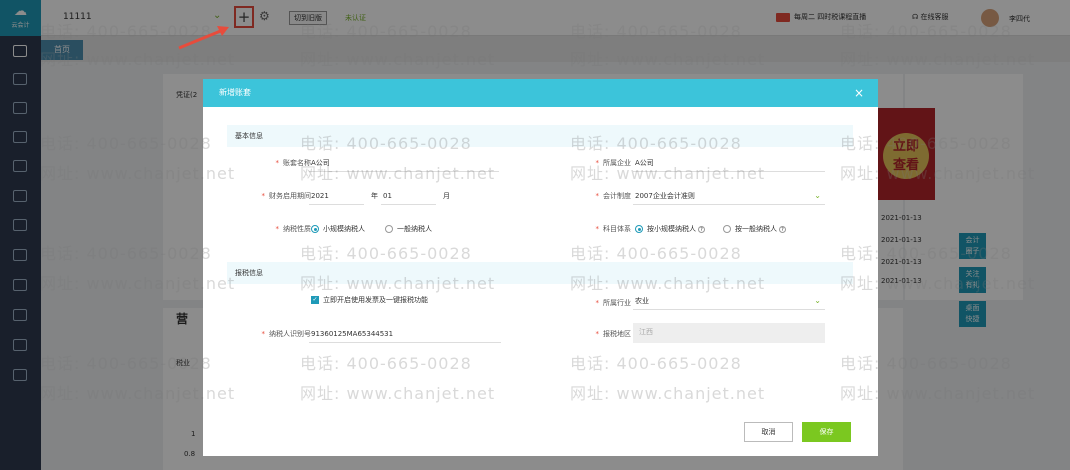  I want to click on tax-id-label: * 纳税人识别号, so click(286, 334).